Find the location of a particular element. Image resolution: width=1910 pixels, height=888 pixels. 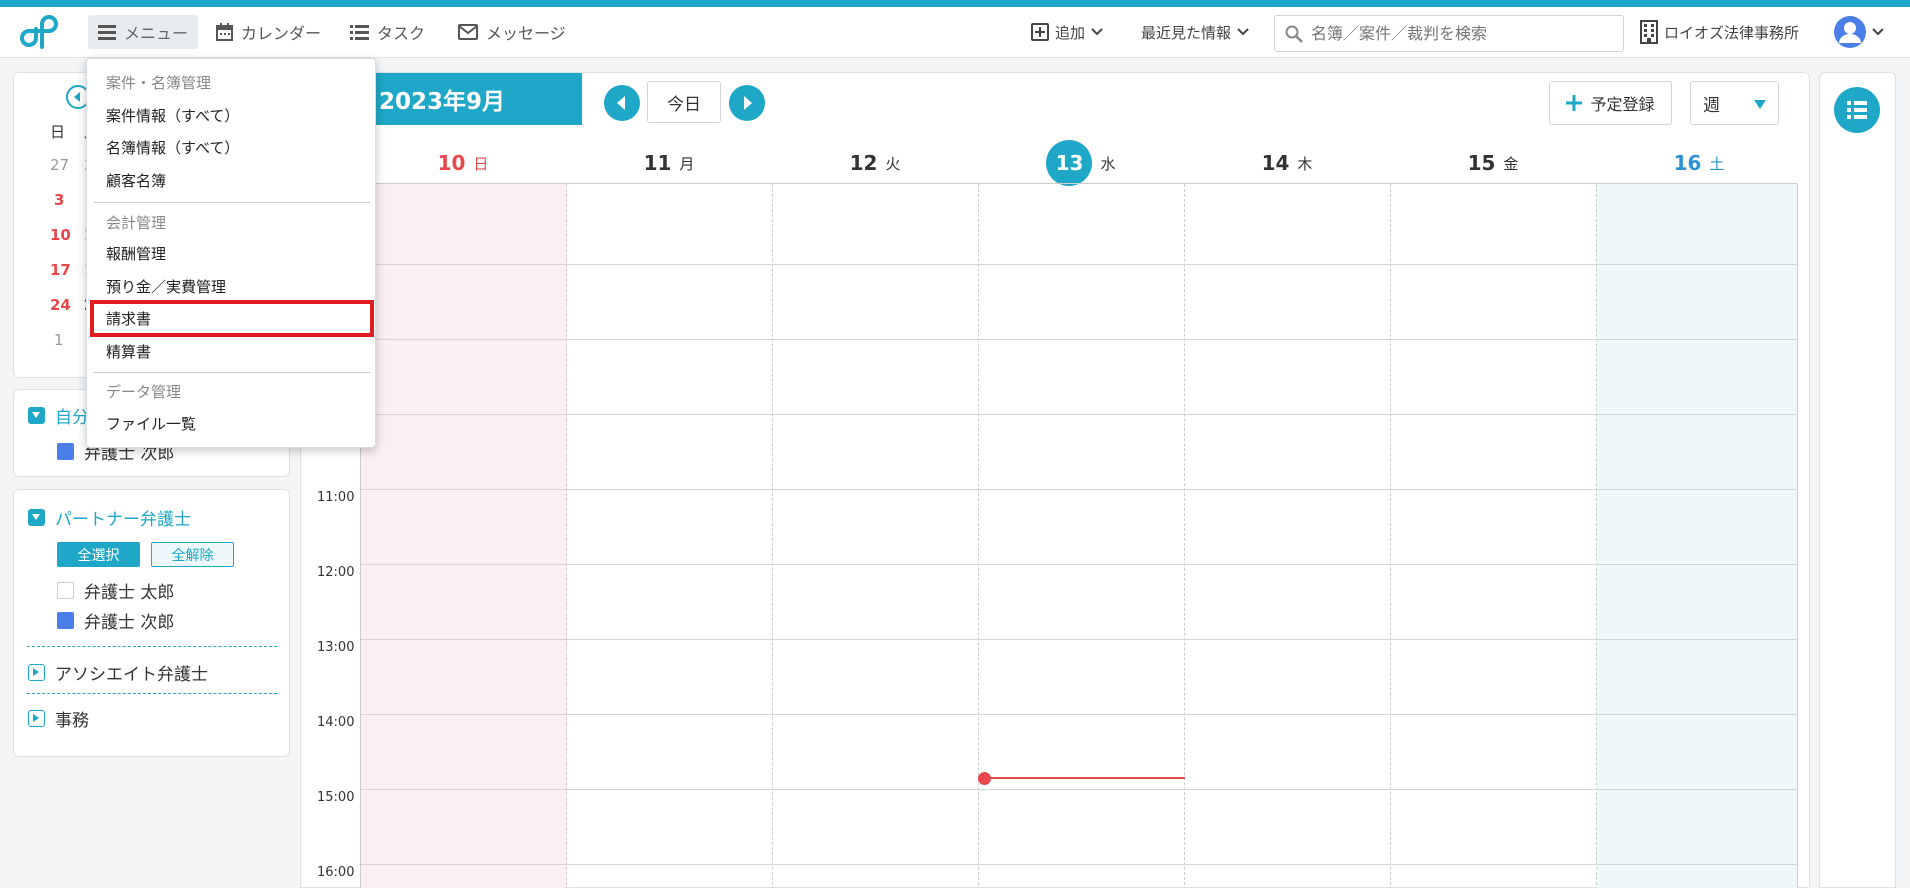

day-weekday: 金 is located at coordinates (1511, 163).